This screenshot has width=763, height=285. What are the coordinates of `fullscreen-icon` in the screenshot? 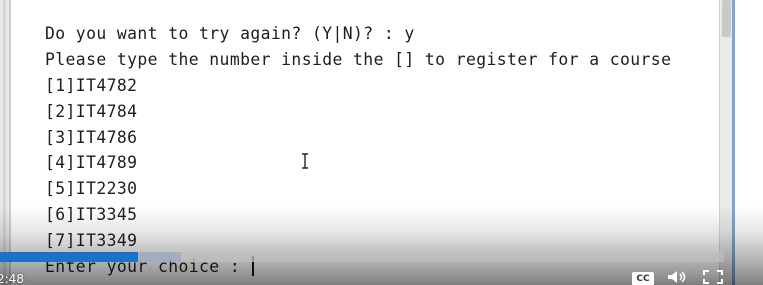 It's located at (713, 277).